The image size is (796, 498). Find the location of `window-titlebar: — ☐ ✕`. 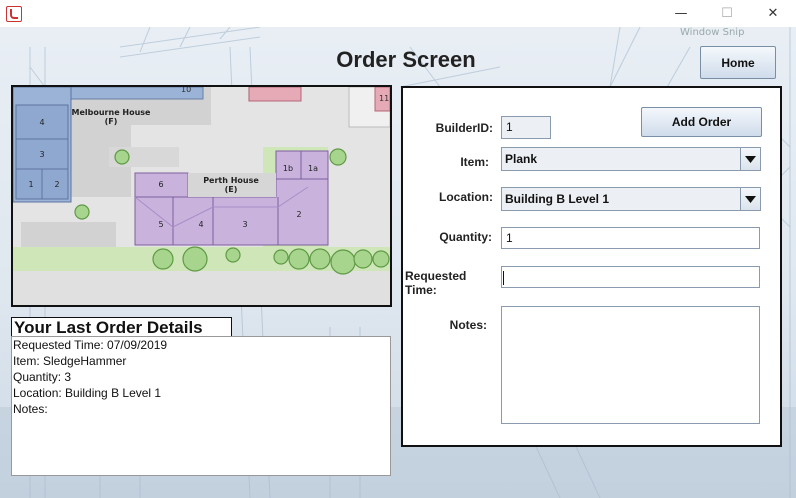

window-titlebar: — ☐ ✕ is located at coordinates (398, 13).